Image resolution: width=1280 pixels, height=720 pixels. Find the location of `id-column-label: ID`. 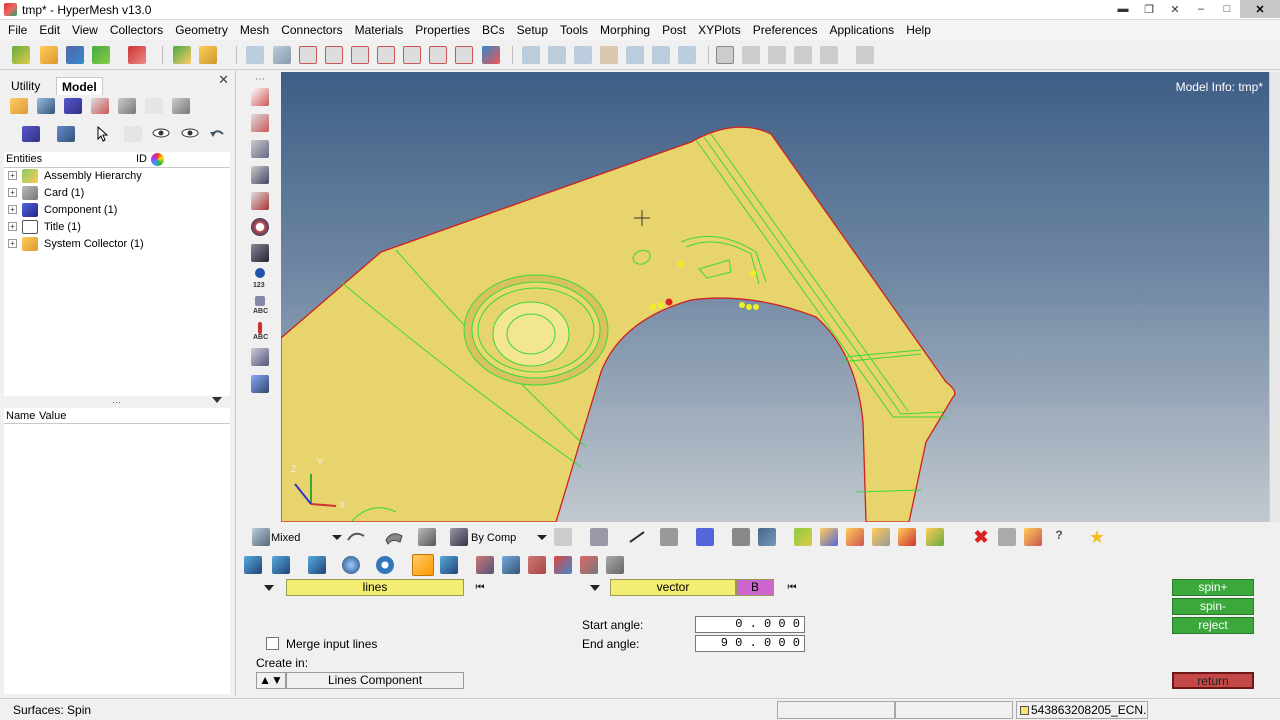

id-column-label: ID is located at coordinates (141, 159).